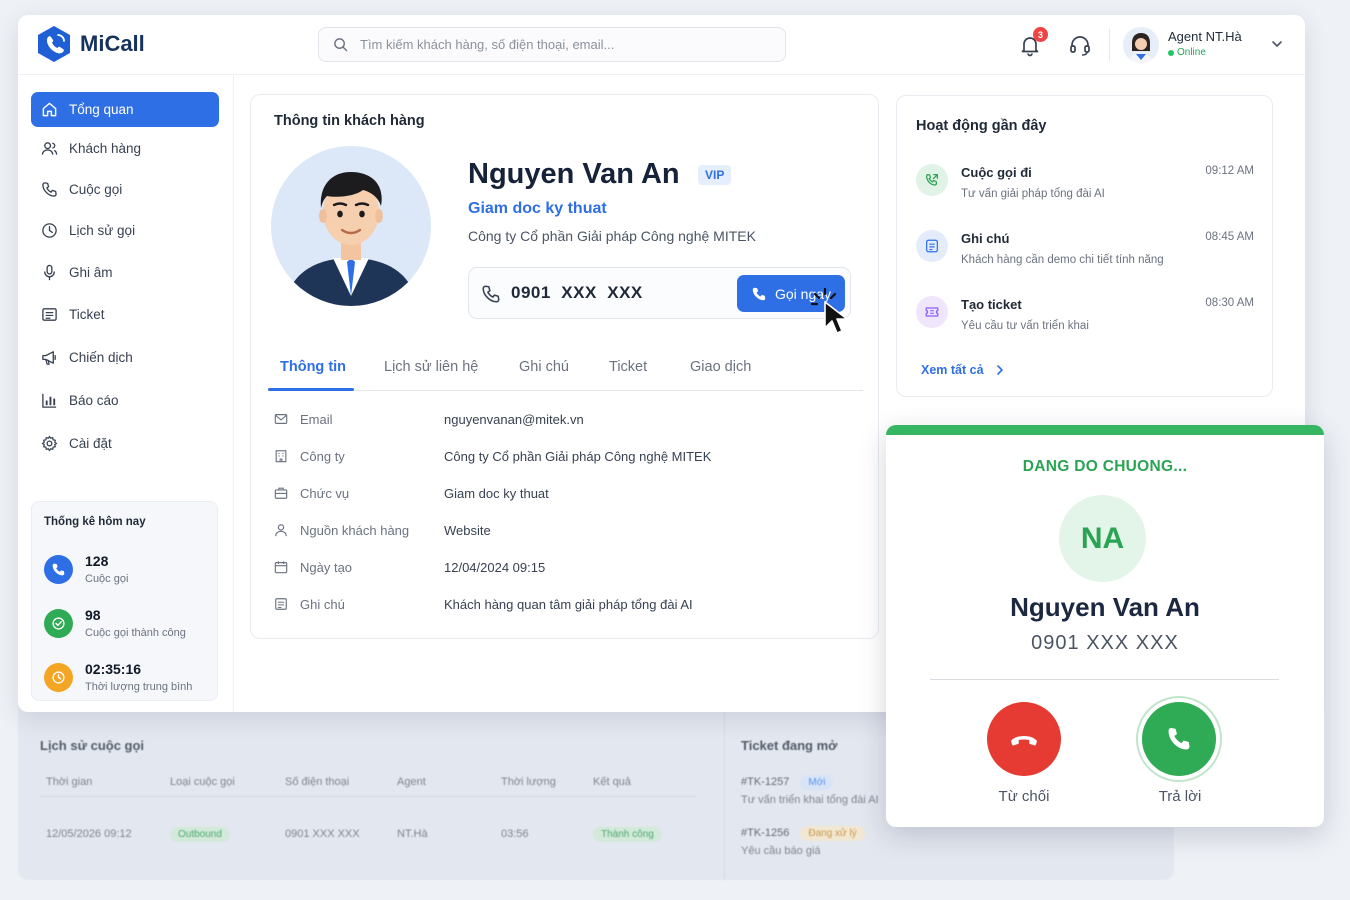 This screenshot has height=900, width=1350. I want to click on outgoing-call-icon, so click(932, 180).